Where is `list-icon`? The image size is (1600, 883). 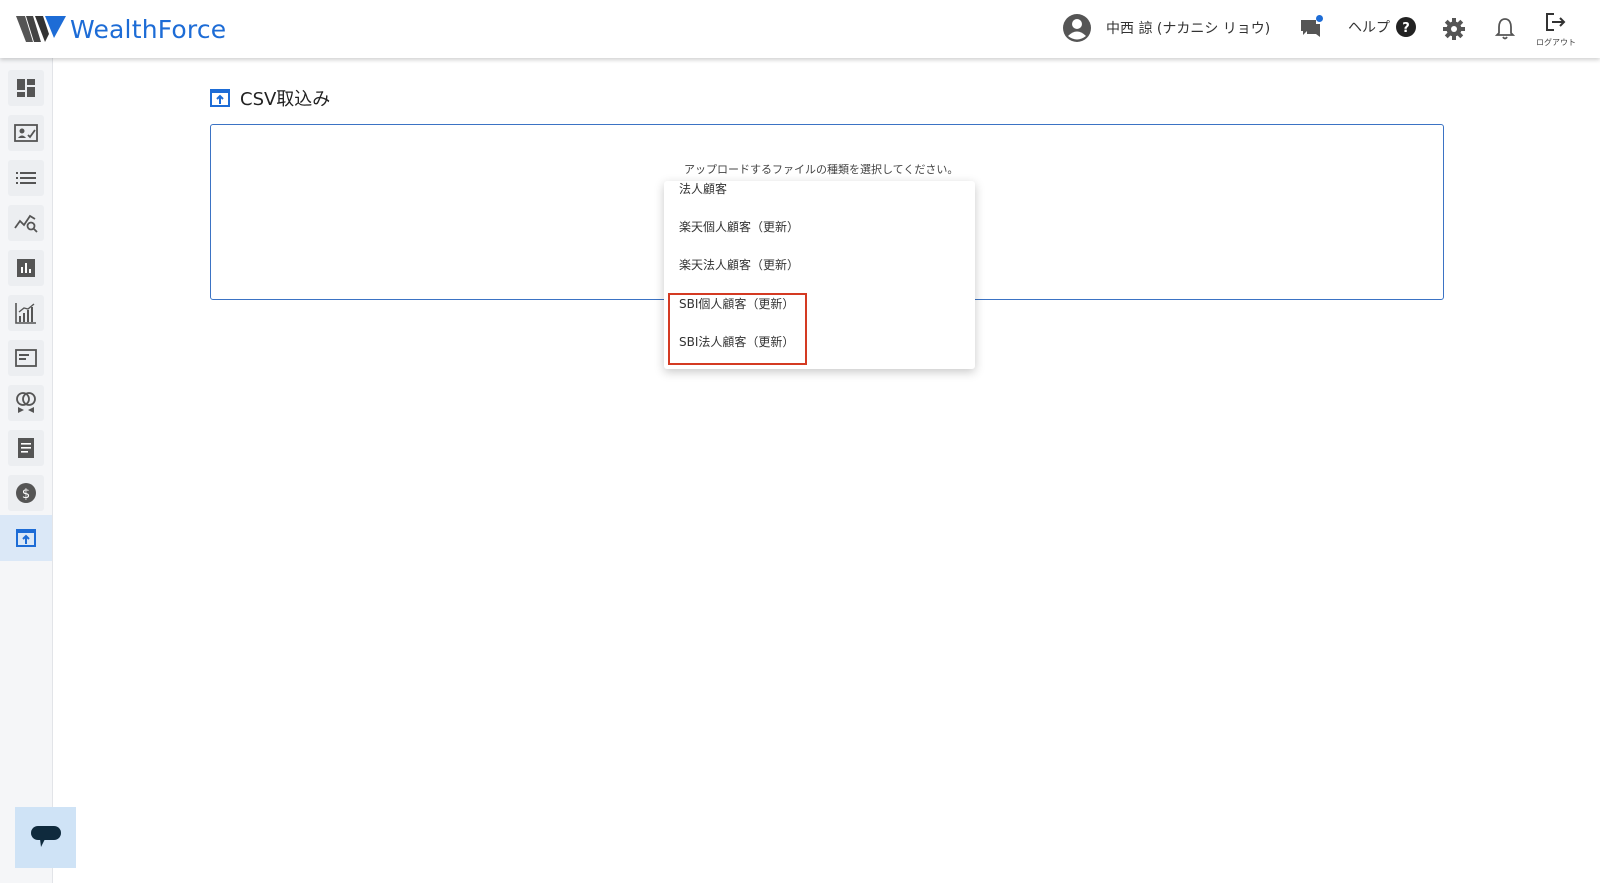 list-icon is located at coordinates (26, 178).